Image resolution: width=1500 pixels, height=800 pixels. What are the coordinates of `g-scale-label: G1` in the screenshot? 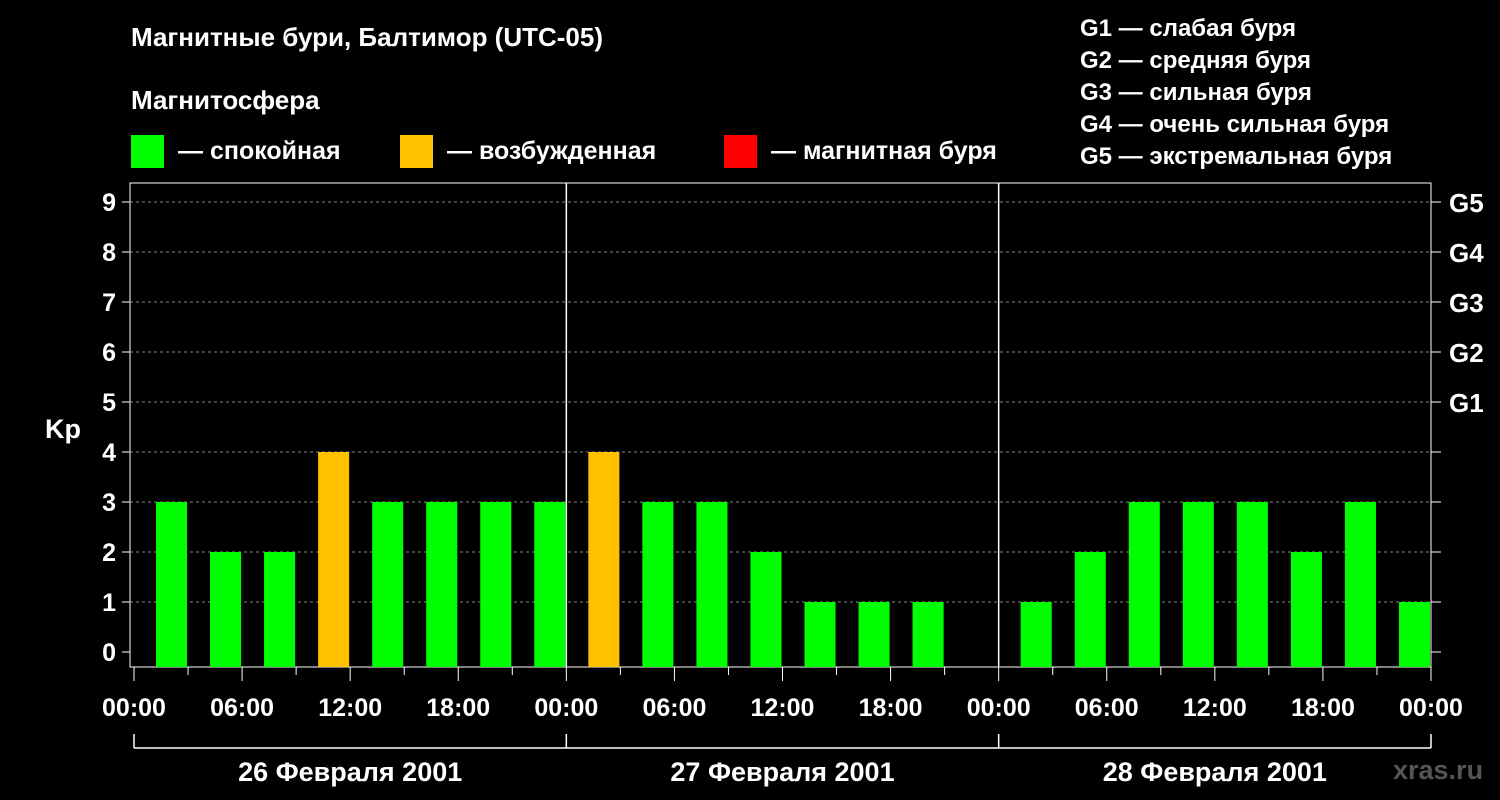 It's located at (1466, 403).